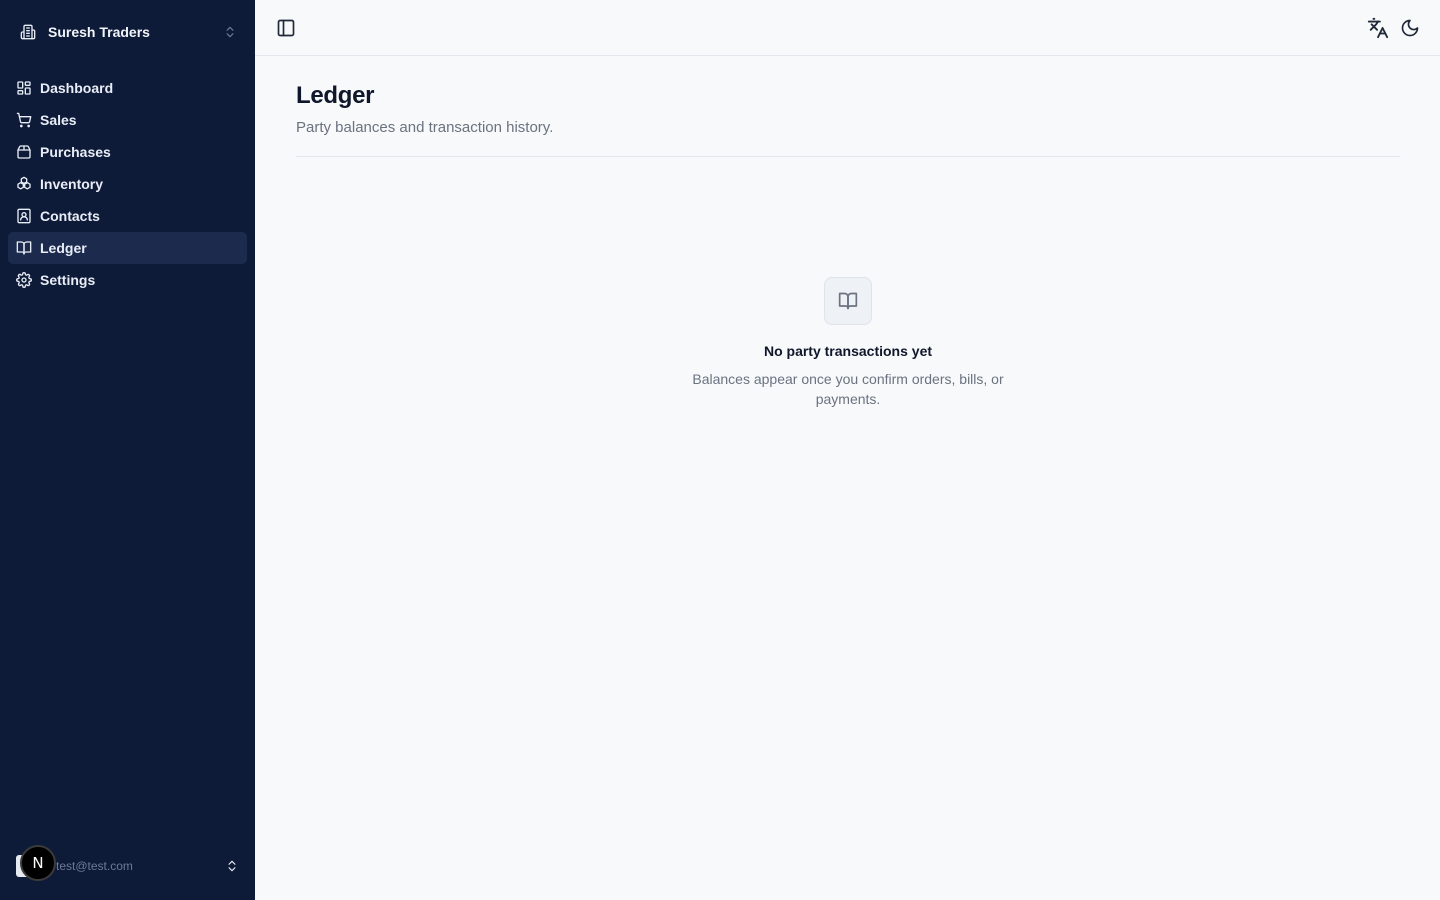 This screenshot has width=1440, height=900. I want to click on sidebar-item-inventory: Inventory, so click(127, 184).